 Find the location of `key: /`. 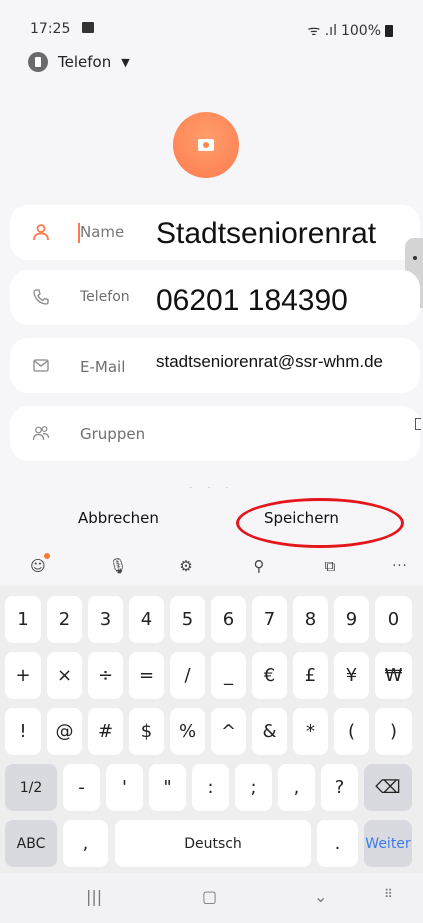

key: / is located at coordinates (187, 675).